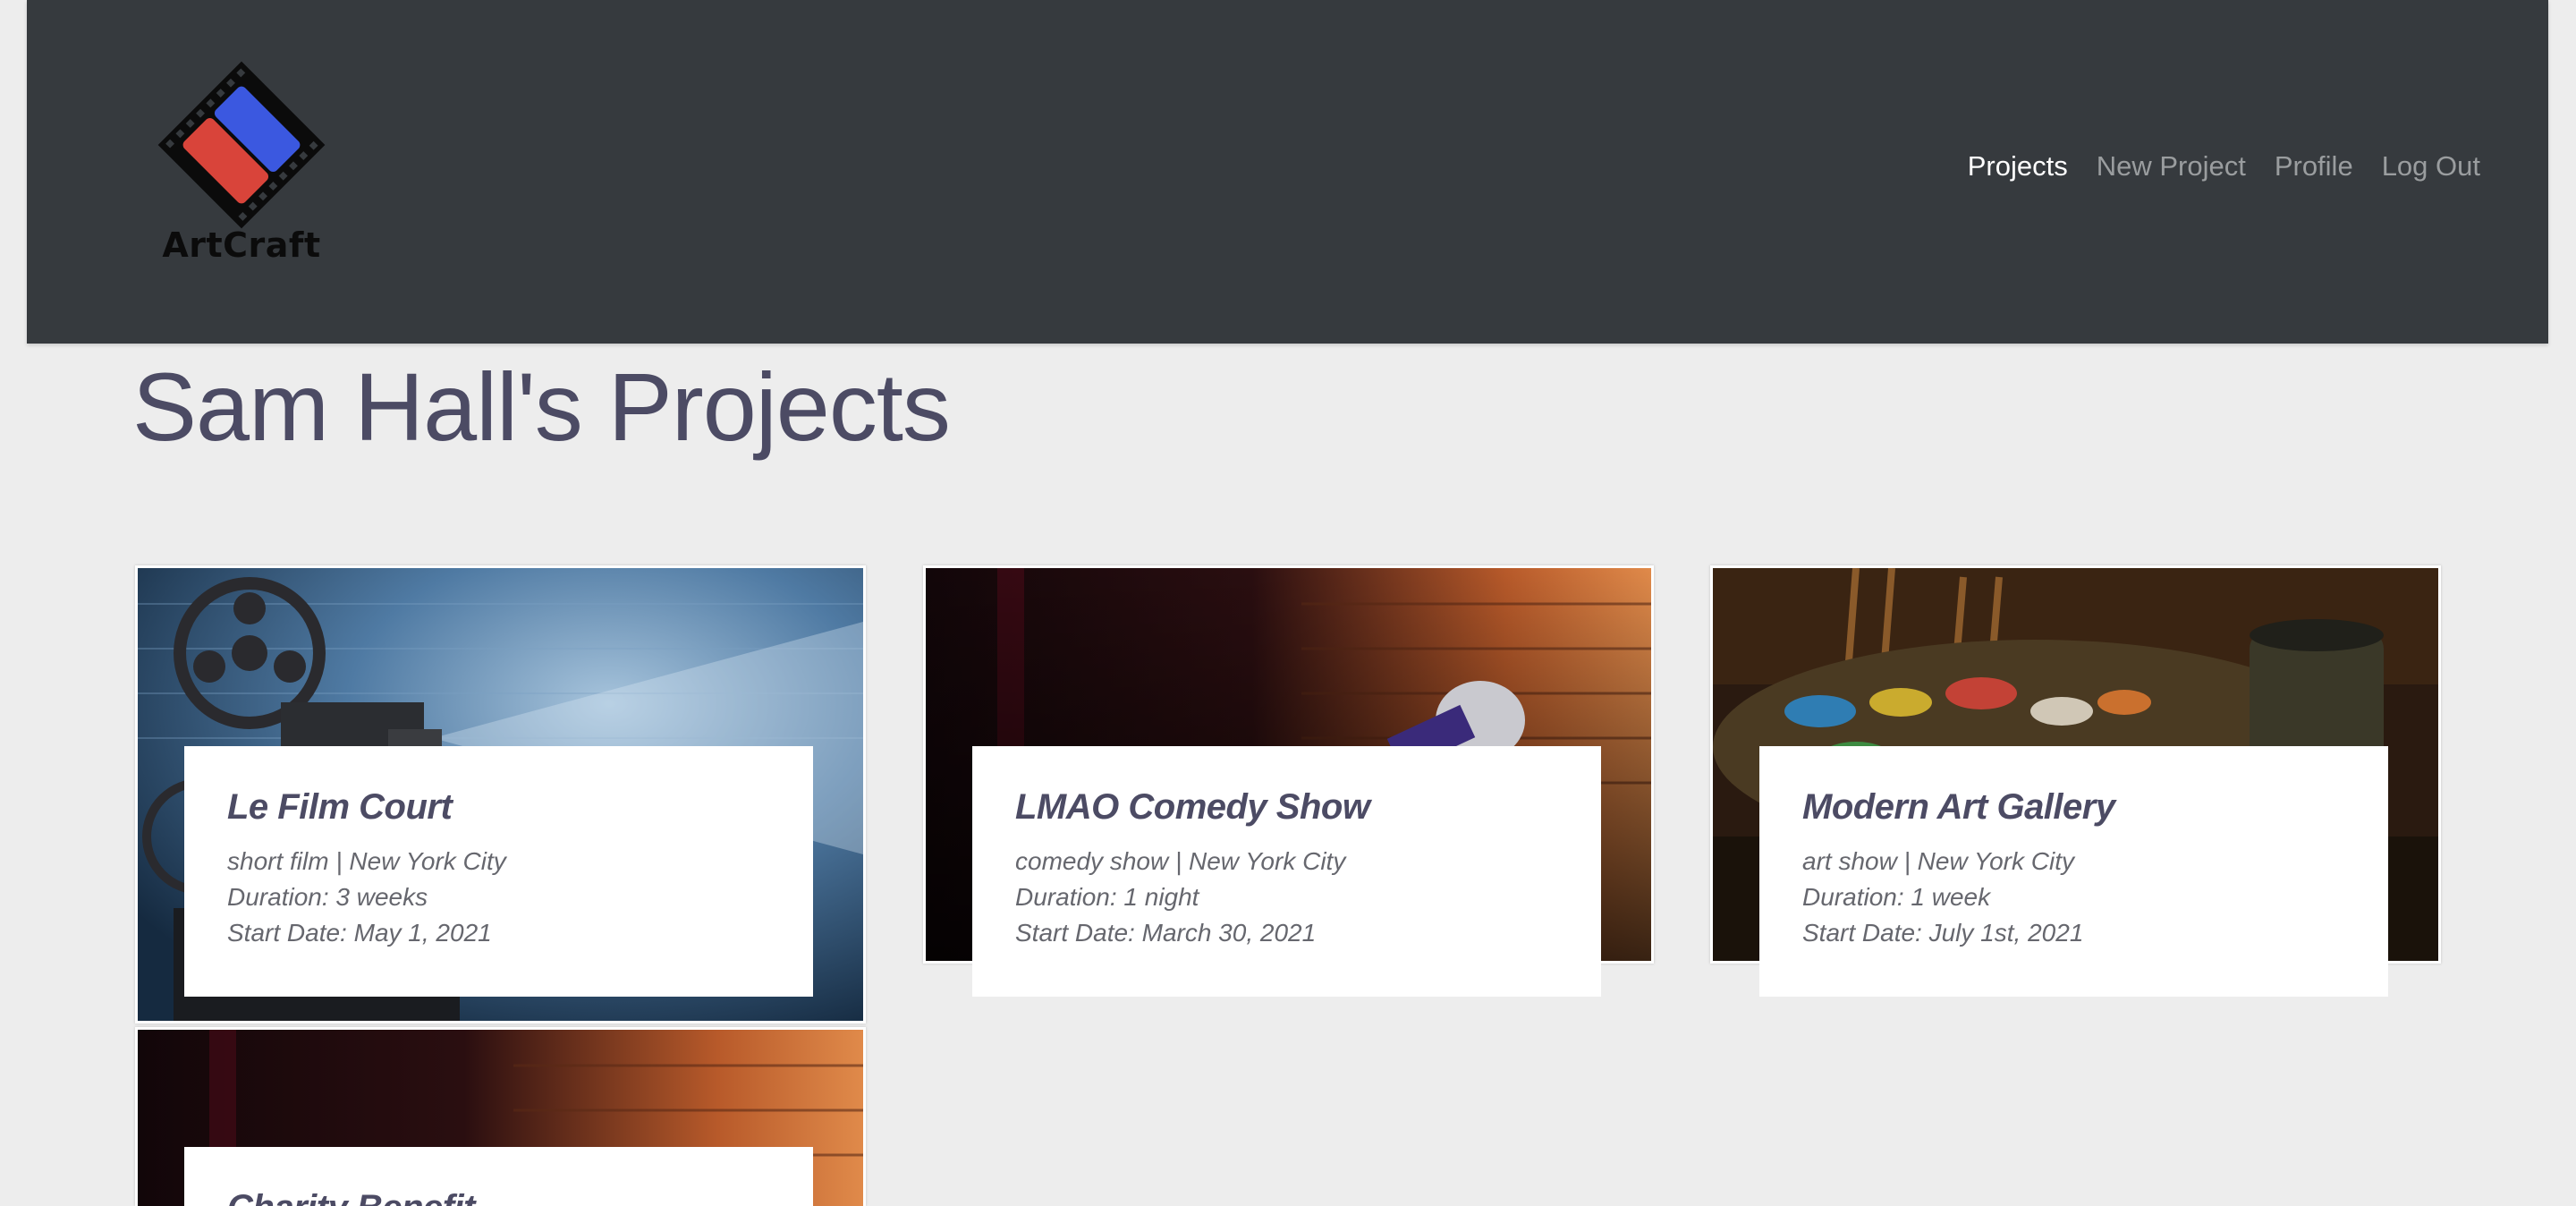 This screenshot has width=2576, height=1206. Describe the element at coordinates (1180, 861) in the screenshot. I see `project-meta: comedy show | New York City` at that location.